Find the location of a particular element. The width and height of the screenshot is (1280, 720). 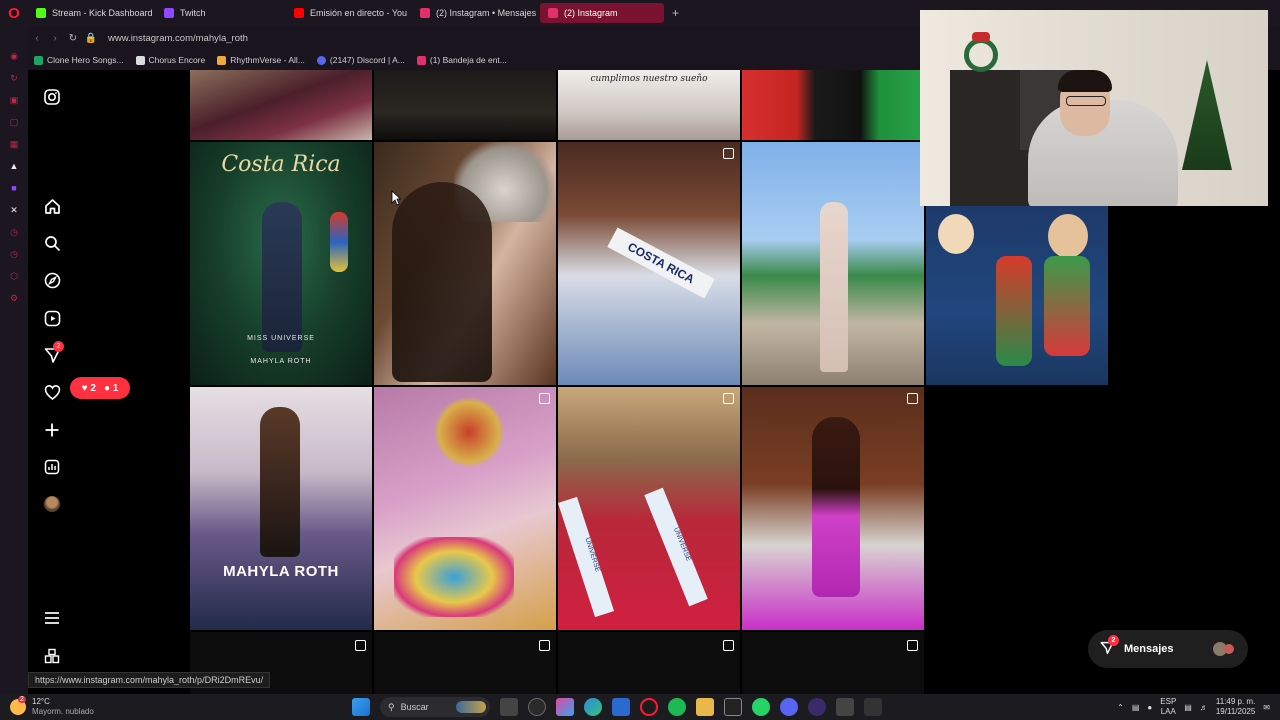

post-tile: cumplimos nuestro sueño is located at coordinates (649, 105).